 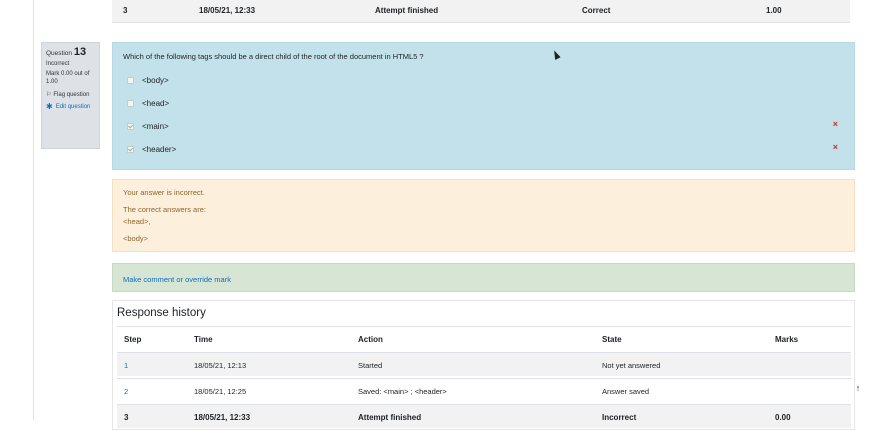 I want to click on question-mark: Mark 0.00 out of 1.00, so click(x=68, y=78).